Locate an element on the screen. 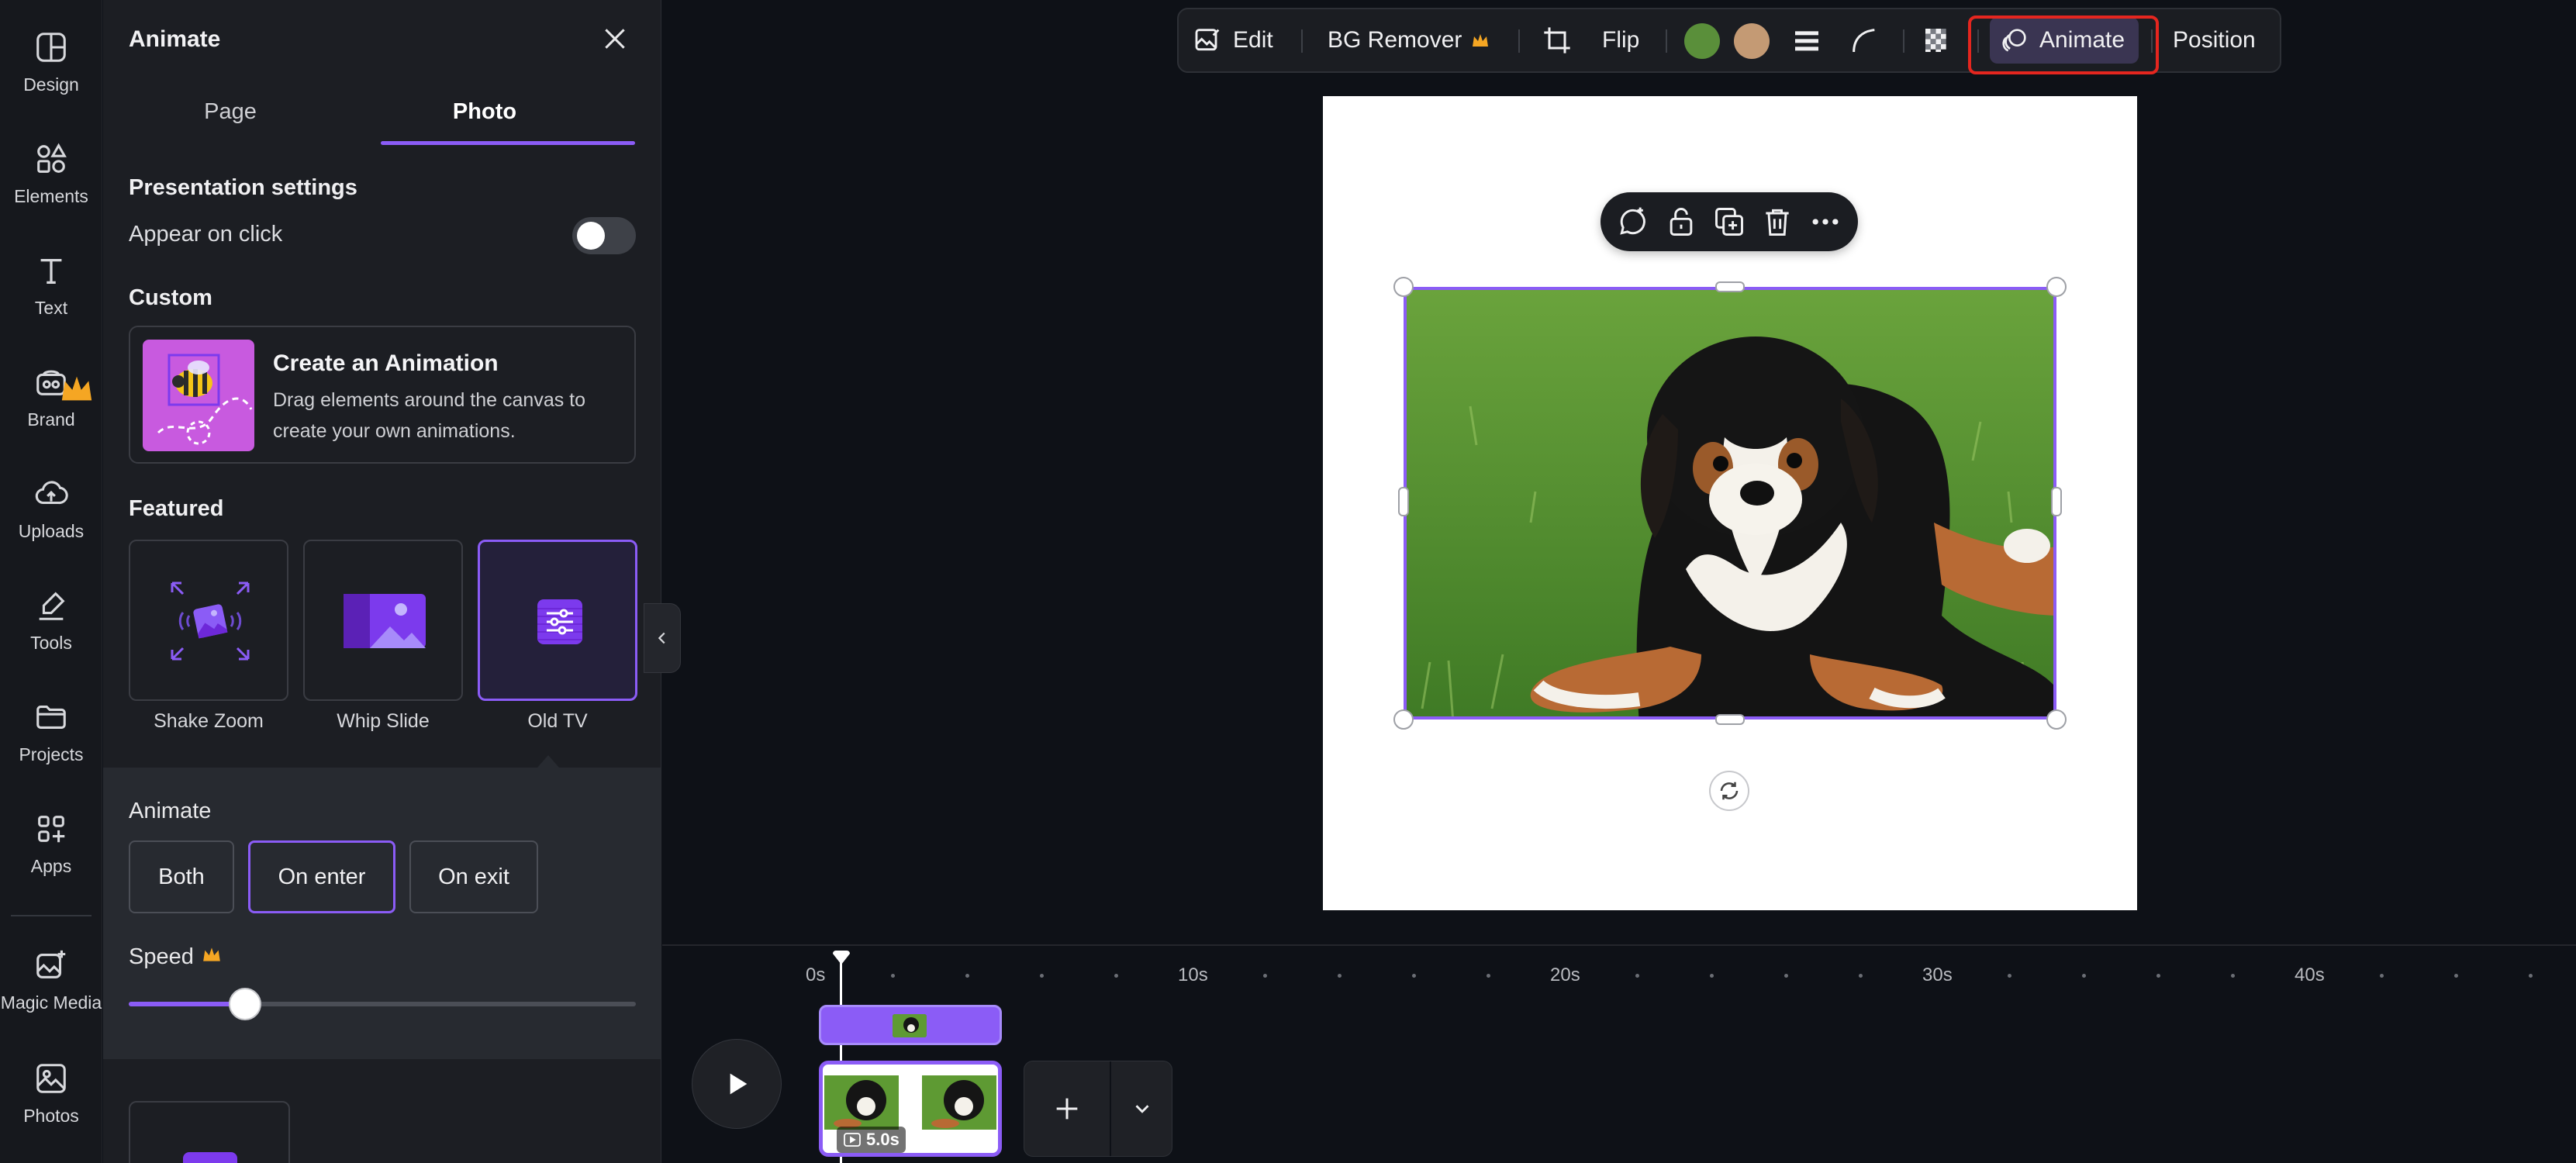  video-clip-icon is located at coordinates (852, 1140).